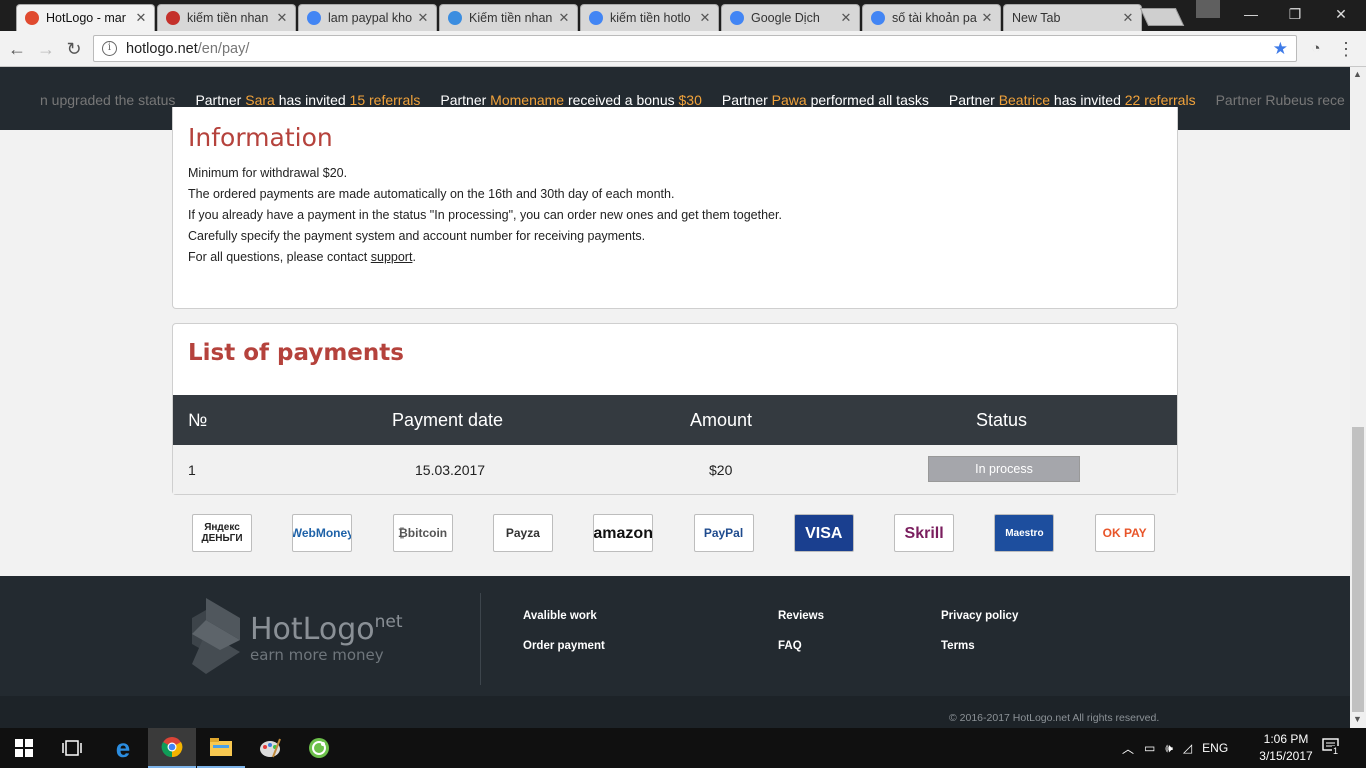  Describe the element at coordinates (1072, 17) in the screenshot. I see `browser-tab: New Tab ✕` at that location.